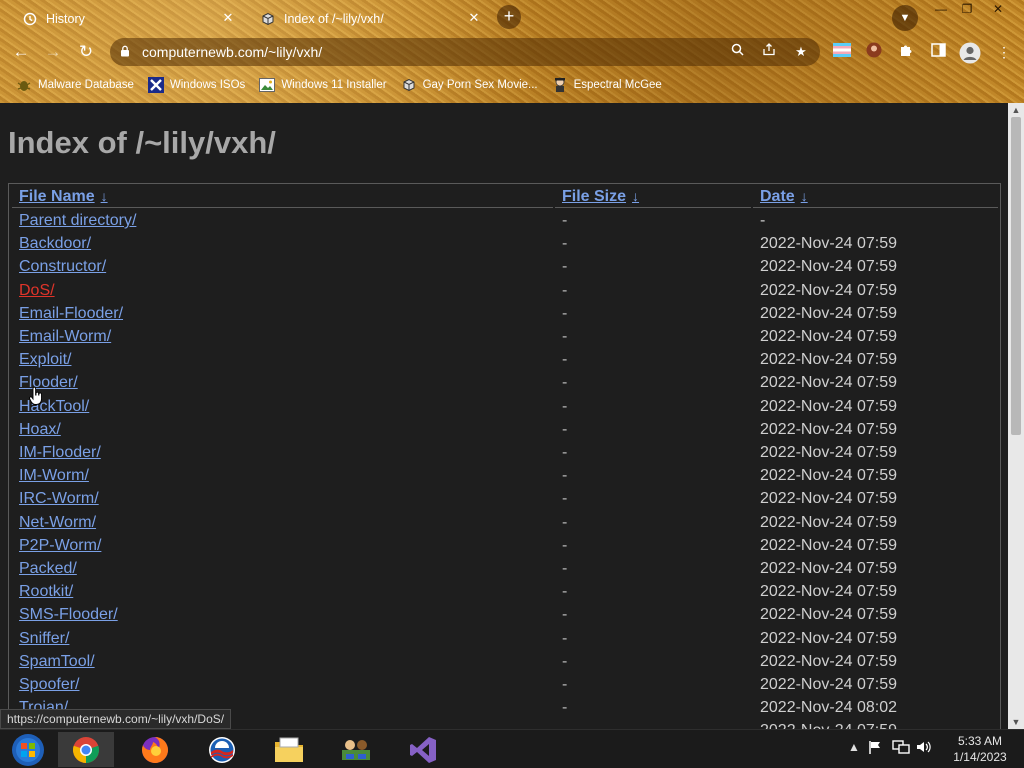 This screenshot has height=768, width=1024. I want to click on start-button, so click(28, 749).